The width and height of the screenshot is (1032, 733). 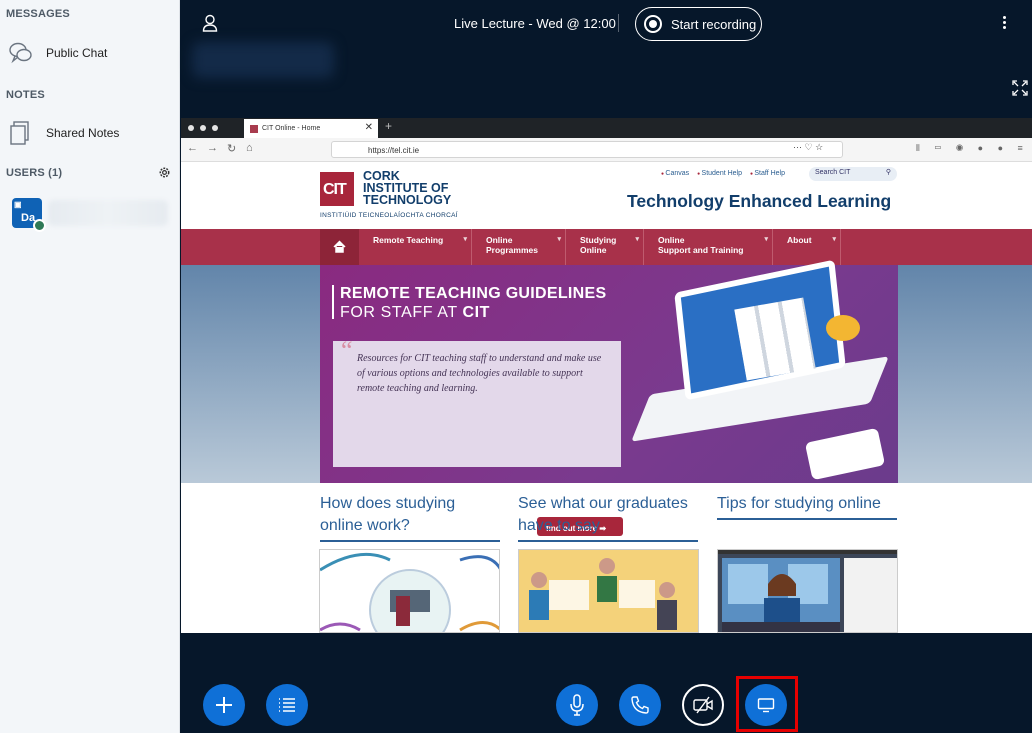 What do you see at coordinates (38, 14) in the screenshot?
I see `messages-heading: MESSAGES` at bounding box center [38, 14].